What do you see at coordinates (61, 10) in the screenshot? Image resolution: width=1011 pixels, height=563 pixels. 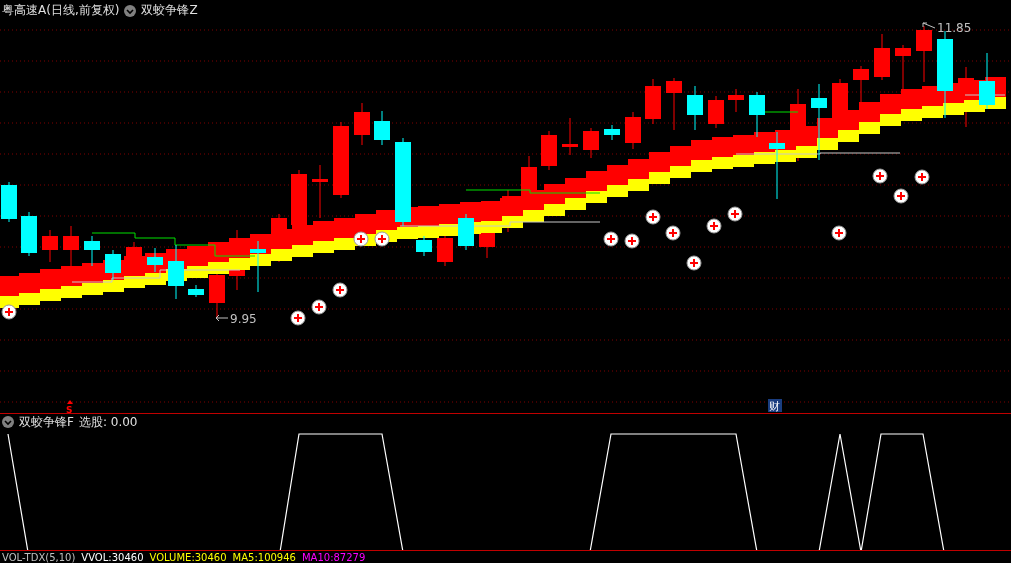 I see `chart-title: 粤高速A(日线,前复权)` at bounding box center [61, 10].